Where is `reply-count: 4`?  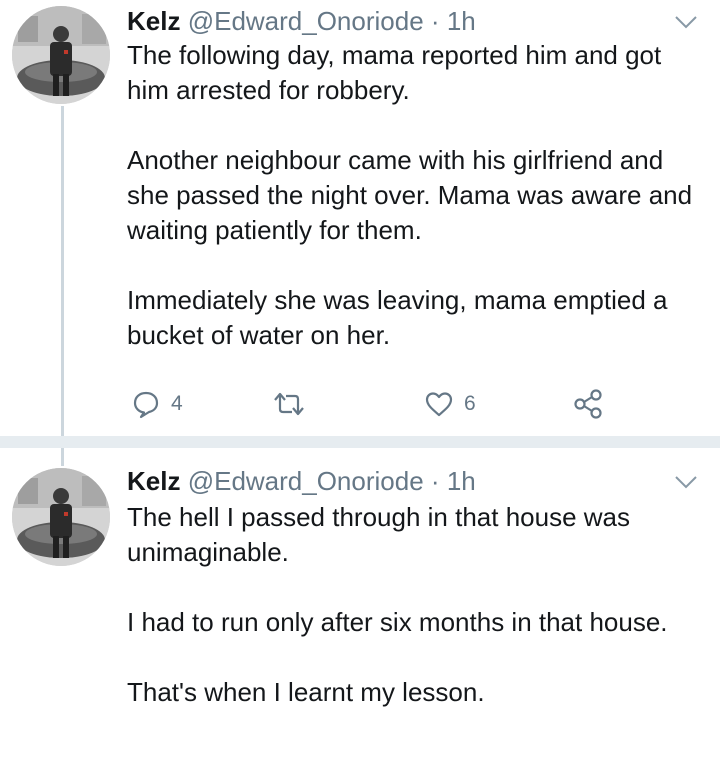 reply-count: 4 is located at coordinates (177, 403).